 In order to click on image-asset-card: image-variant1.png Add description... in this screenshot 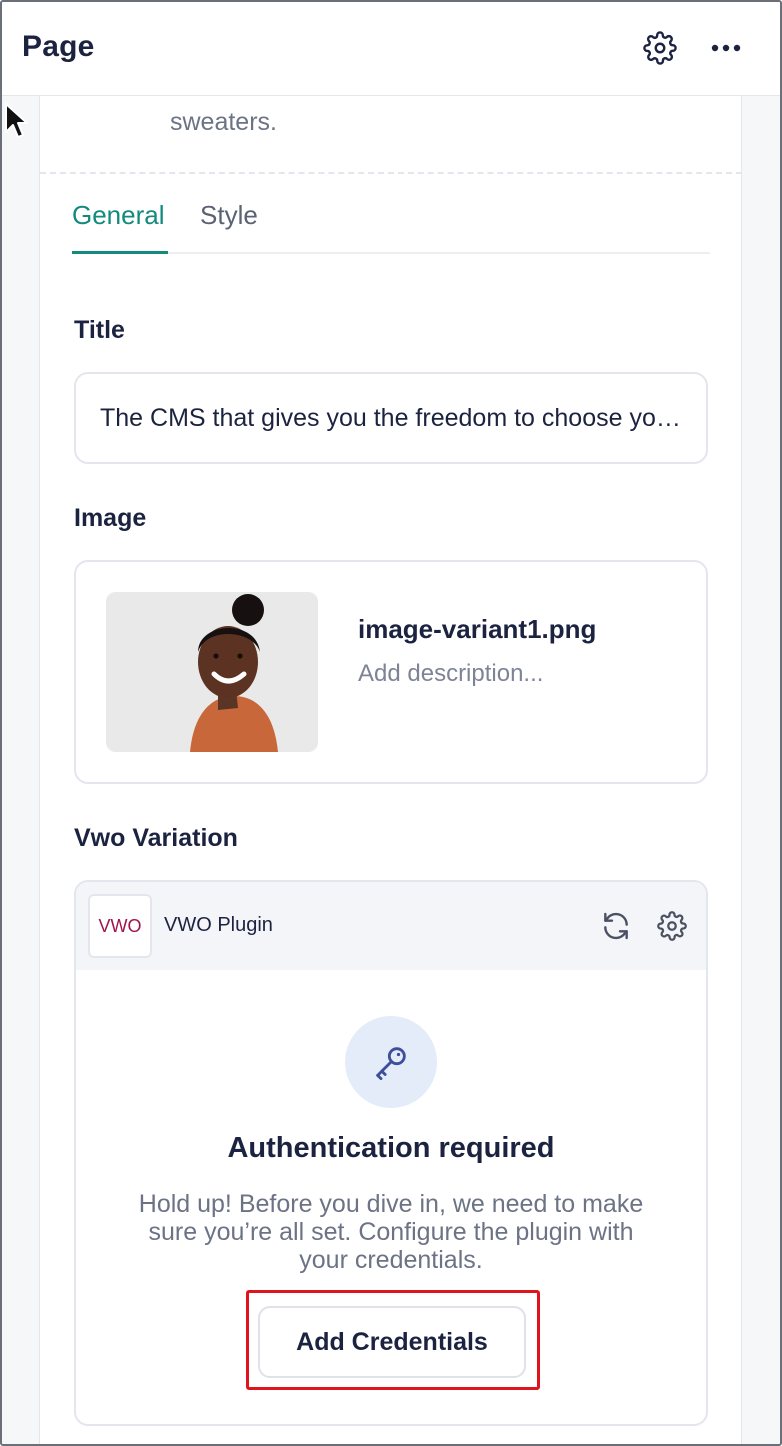, I will do `click(391, 672)`.